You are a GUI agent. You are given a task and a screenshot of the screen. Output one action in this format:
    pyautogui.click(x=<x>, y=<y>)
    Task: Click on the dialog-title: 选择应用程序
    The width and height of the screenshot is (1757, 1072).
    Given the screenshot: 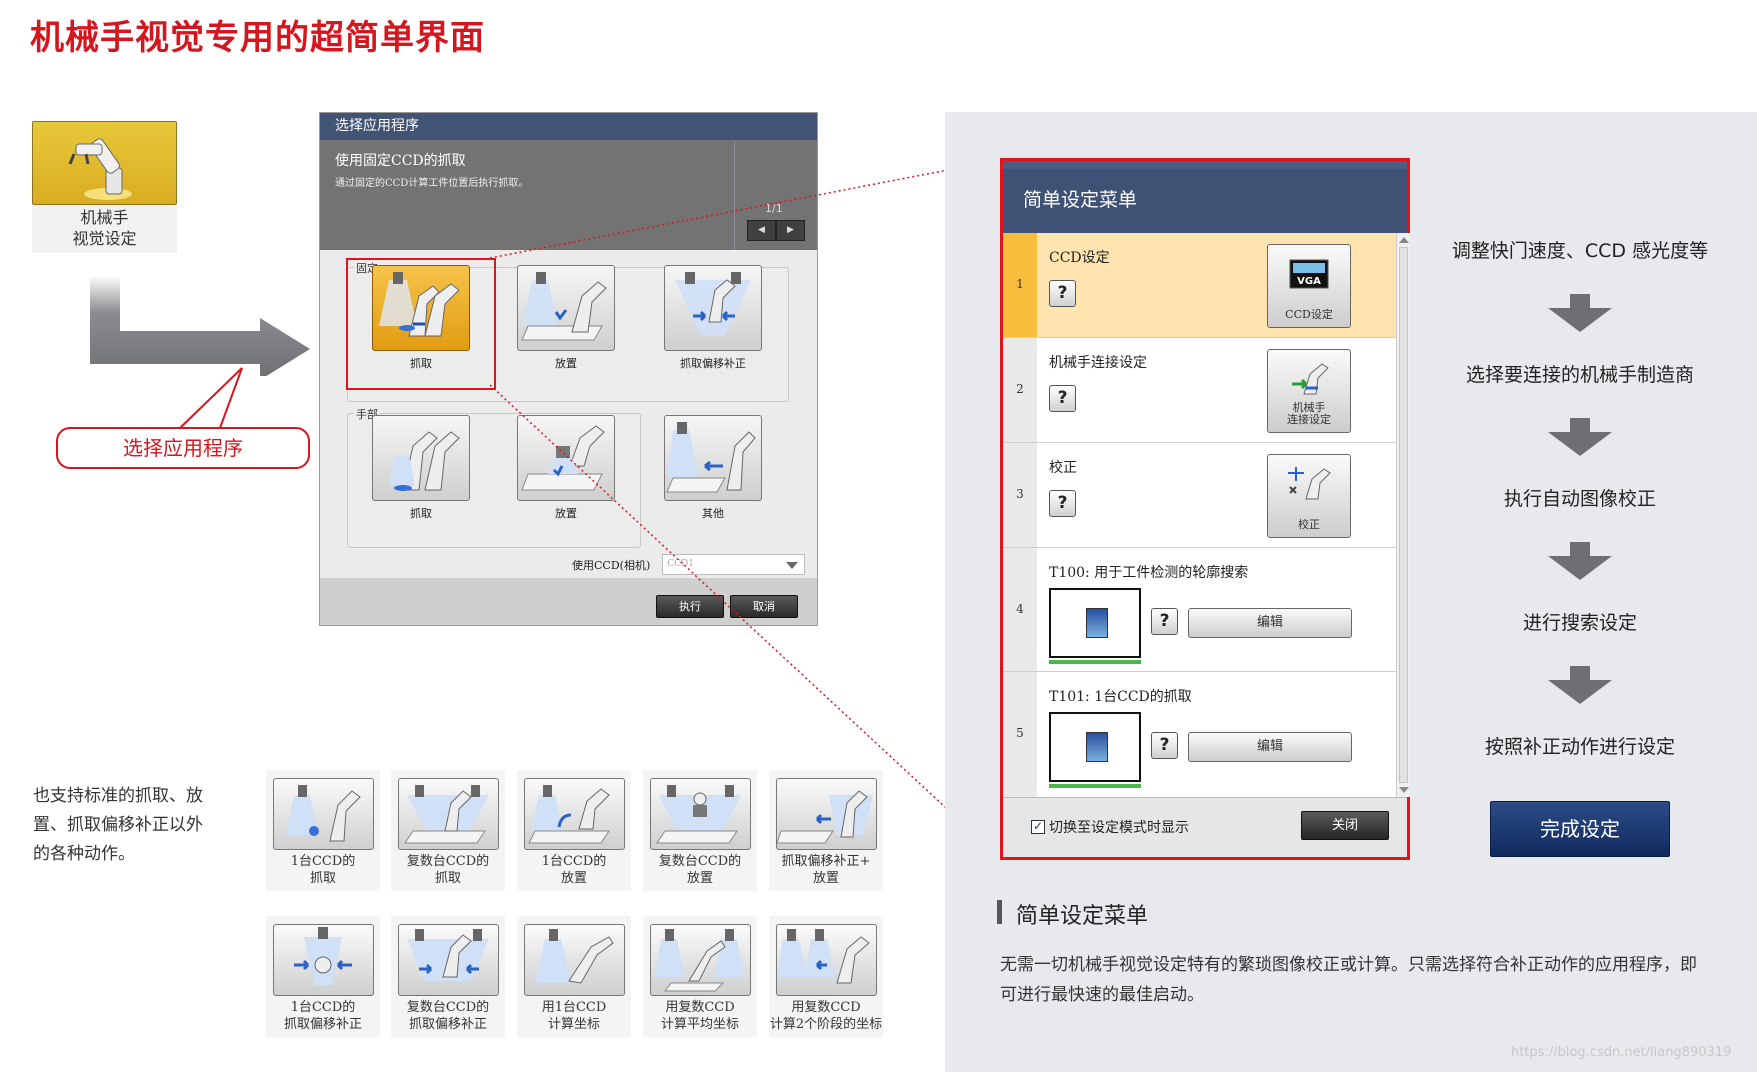 What is the action you would take?
    pyautogui.click(x=568, y=126)
    